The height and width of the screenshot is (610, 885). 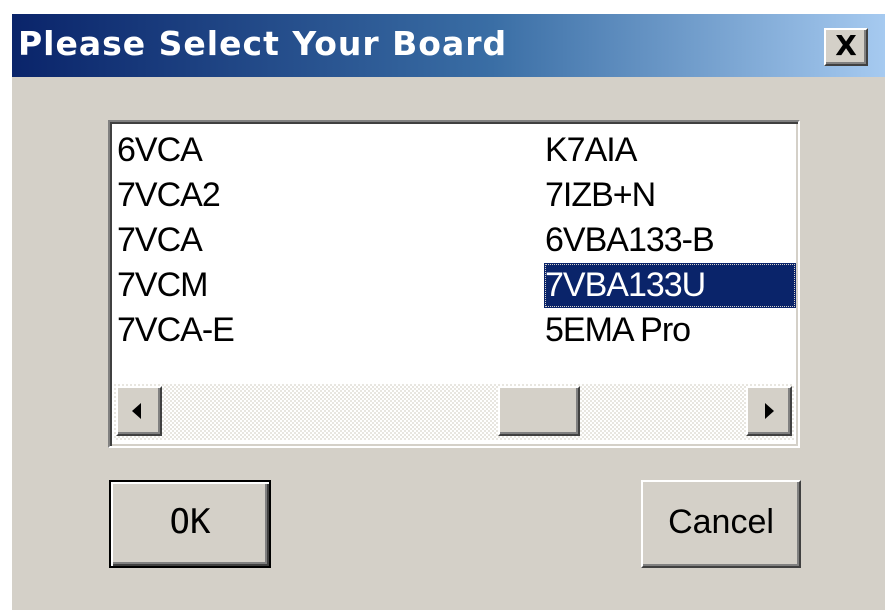 I want to click on list-item: 5EMA Pro, so click(x=670, y=330).